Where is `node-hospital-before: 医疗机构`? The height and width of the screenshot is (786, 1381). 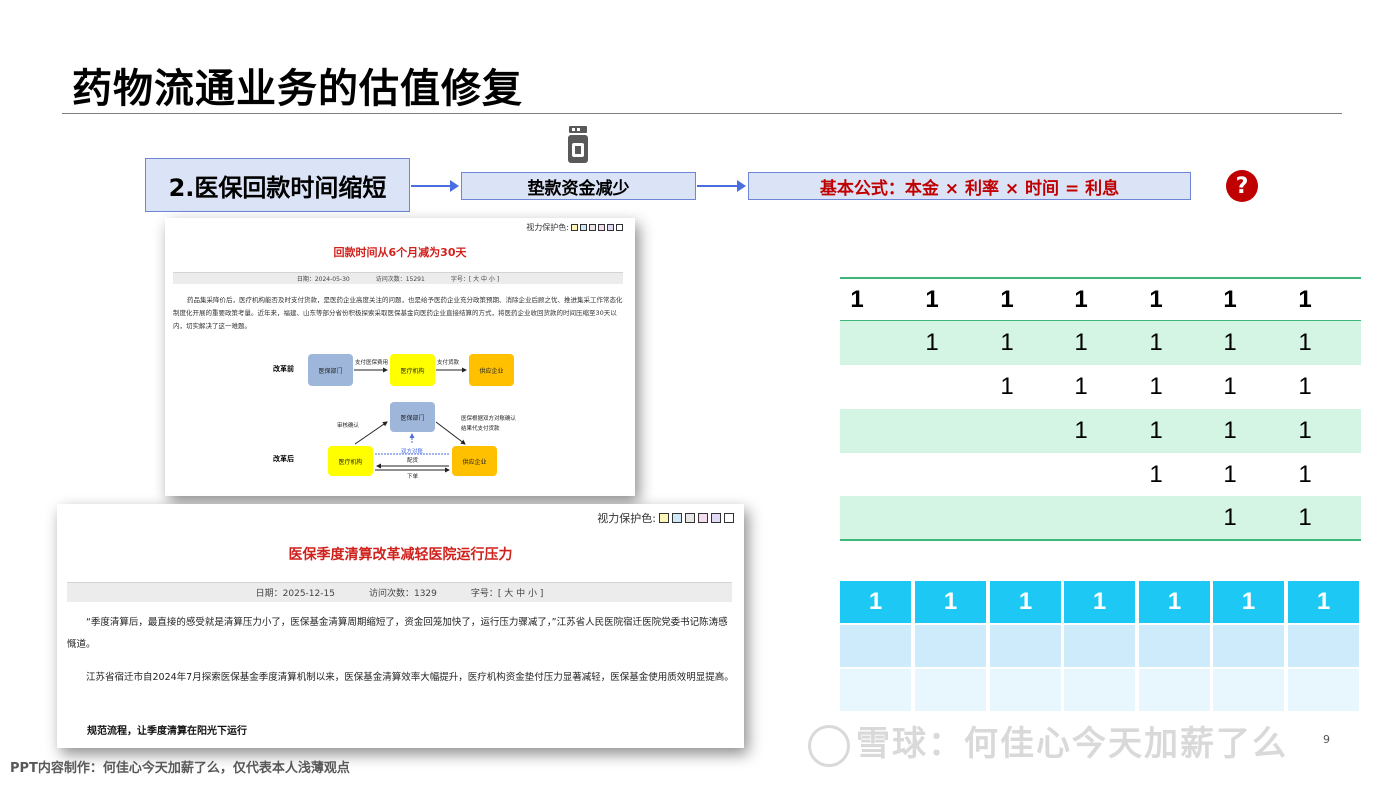 node-hospital-before: 医疗机构 is located at coordinates (412, 370).